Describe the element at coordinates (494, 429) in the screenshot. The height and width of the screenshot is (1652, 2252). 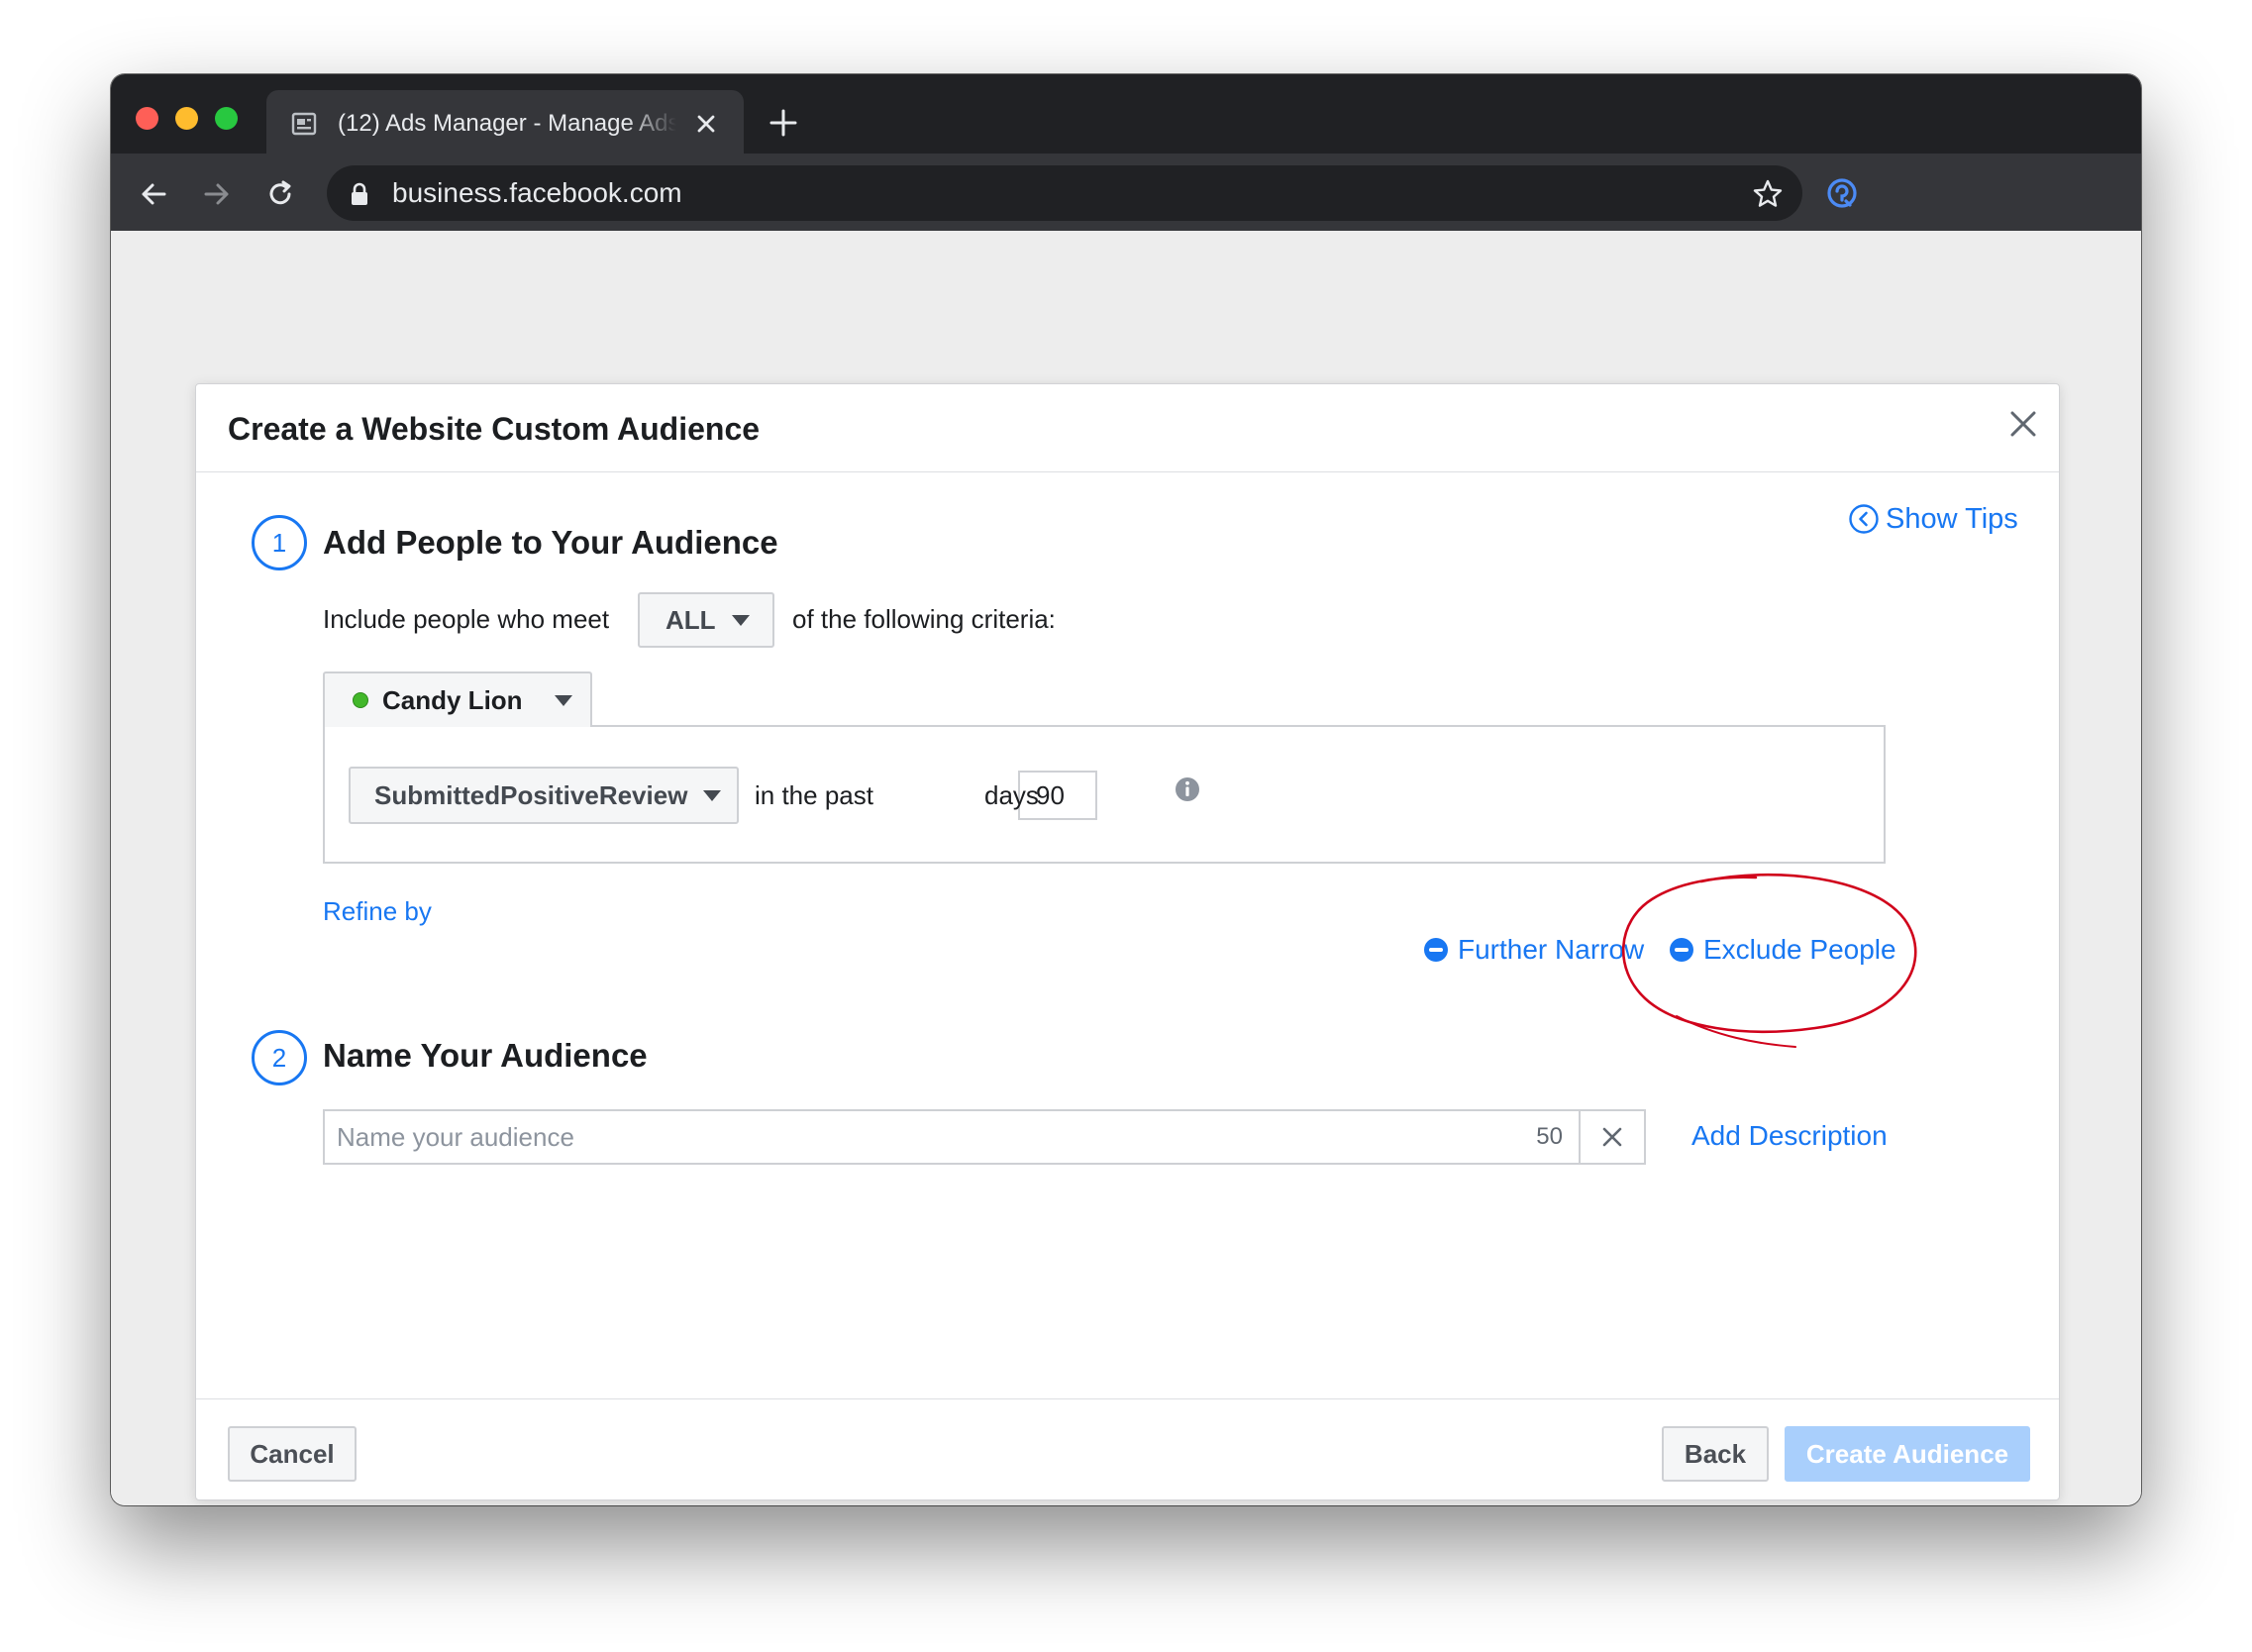
I see `dialog-title: Create a Website Custom Audience` at that location.